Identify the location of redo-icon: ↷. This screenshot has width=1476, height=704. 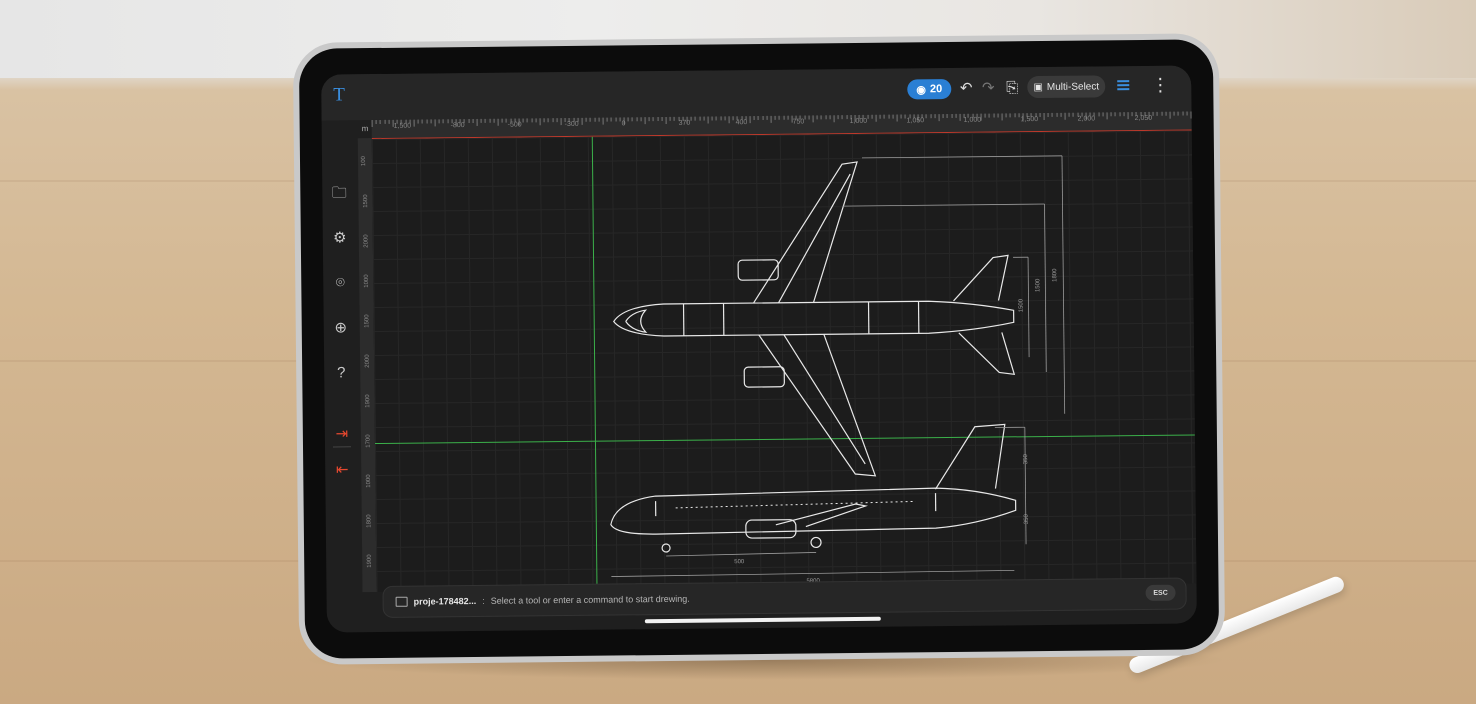
(988, 88).